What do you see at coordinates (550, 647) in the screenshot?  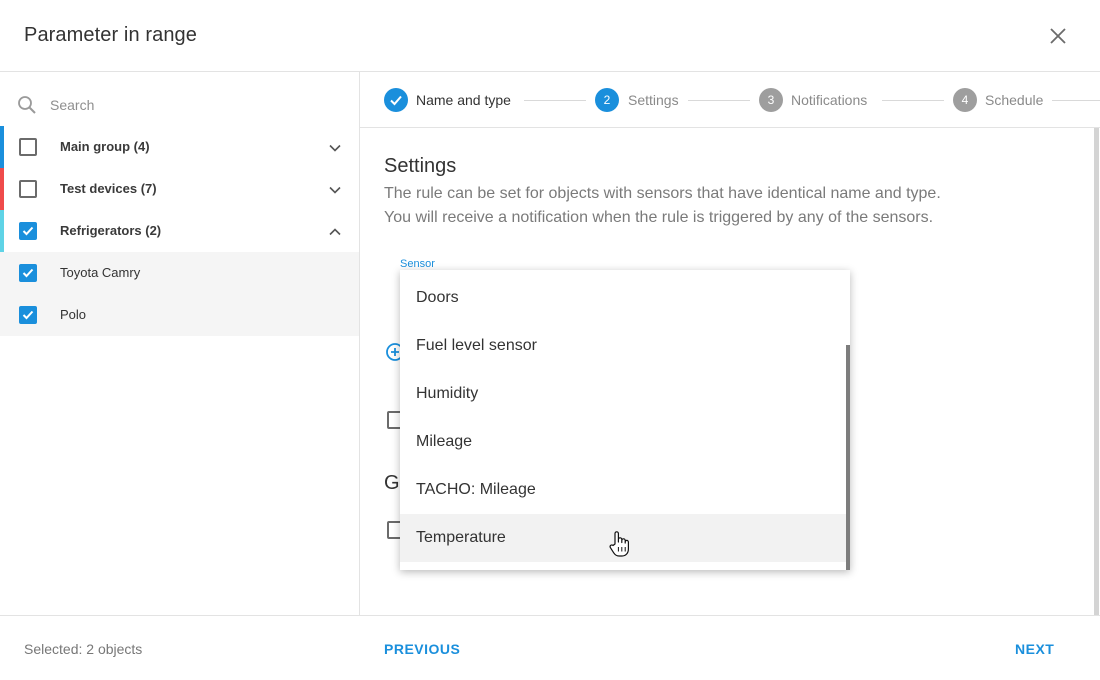 I see `dialog-footer: Selected: 2 objects PREVIOUS NEXT` at bounding box center [550, 647].